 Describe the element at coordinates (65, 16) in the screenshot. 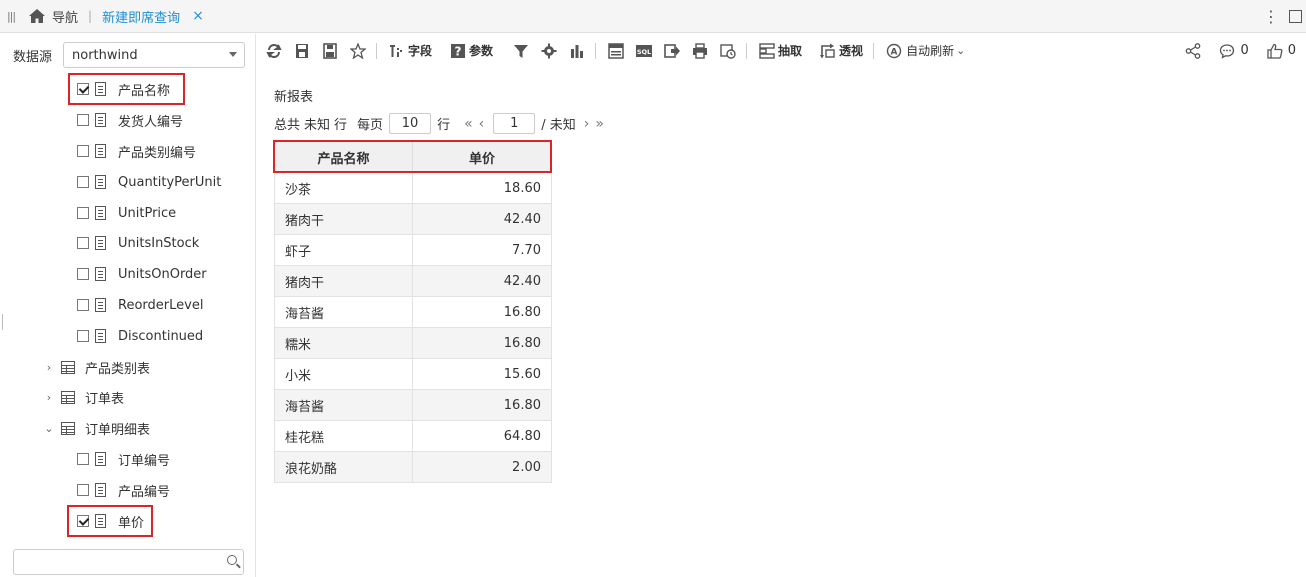

I see `nav-tab: 导航` at that location.